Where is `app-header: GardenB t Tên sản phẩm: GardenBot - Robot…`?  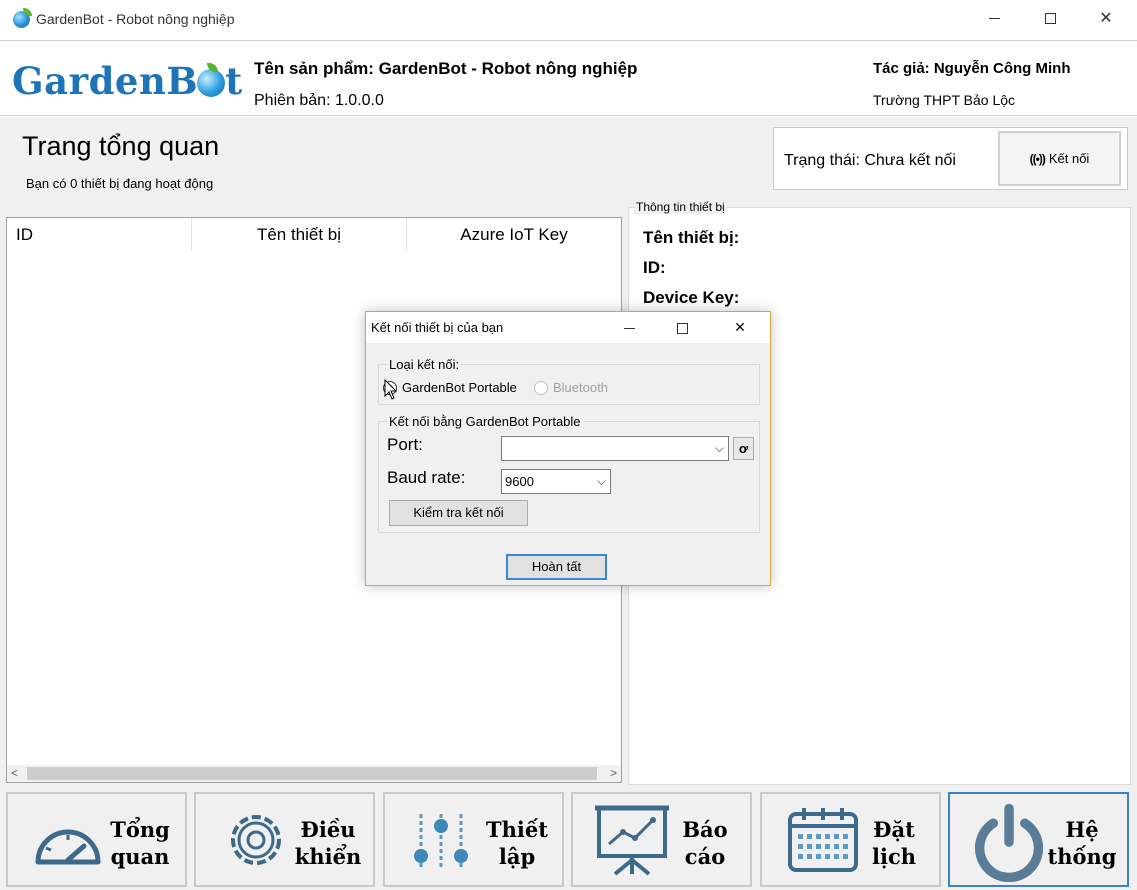
app-header: GardenB t Tên sản phẩm: GardenBot - Robot… is located at coordinates (568, 78).